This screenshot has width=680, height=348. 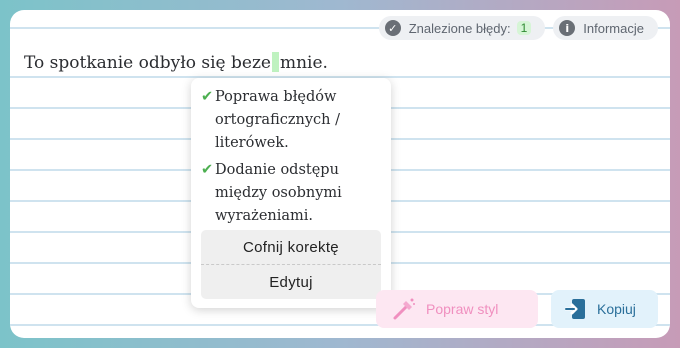 What do you see at coordinates (575, 309) in the screenshot?
I see `copy-icon` at bounding box center [575, 309].